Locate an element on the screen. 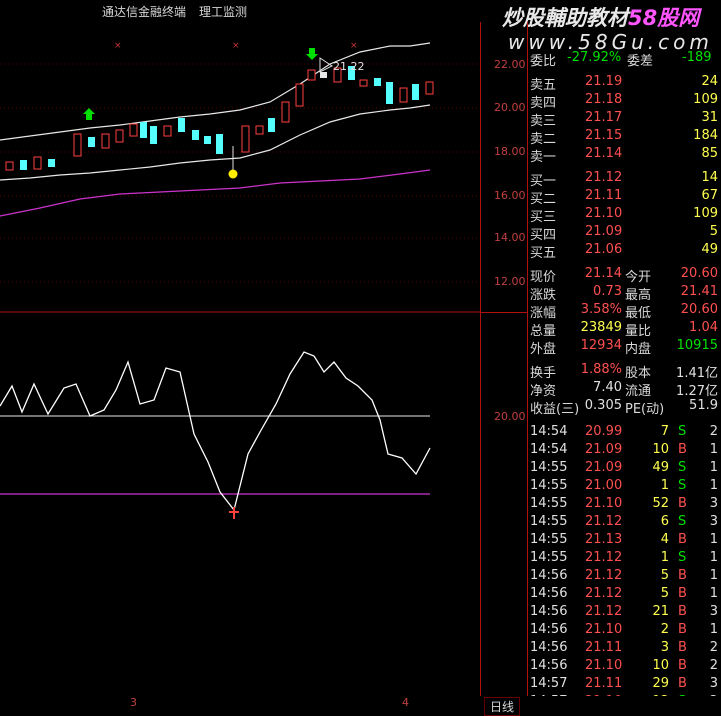 Image resolution: width=721 pixels, height=716 pixels. tick-volume: 10 is located at coordinates (660, 665).